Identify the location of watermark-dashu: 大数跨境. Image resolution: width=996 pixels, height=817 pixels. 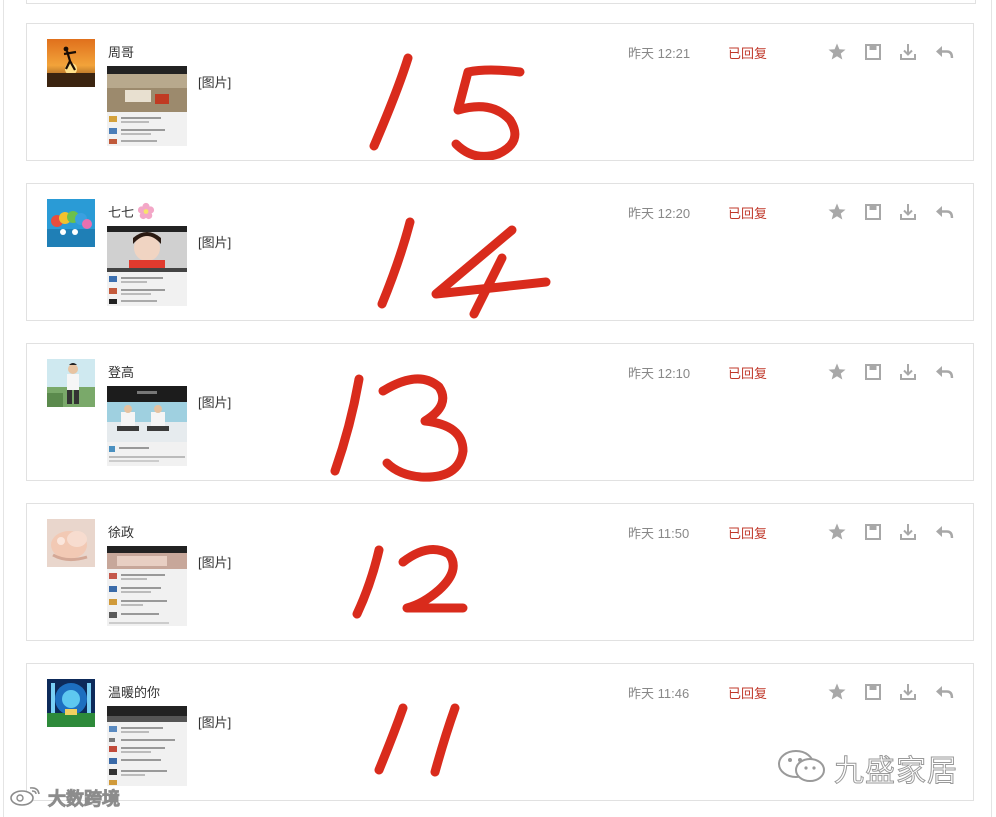
(64, 798).